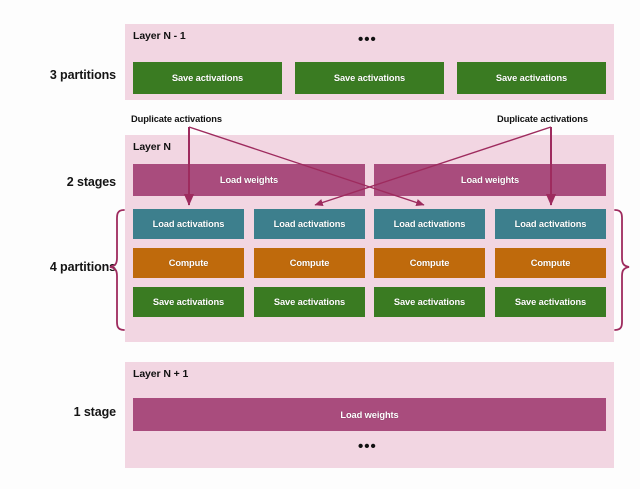 Image resolution: width=640 pixels, height=501 pixels. What do you see at coordinates (161, 374) in the screenshot?
I see `layer-title-n-plus-1: Layer N + 1` at bounding box center [161, 374].